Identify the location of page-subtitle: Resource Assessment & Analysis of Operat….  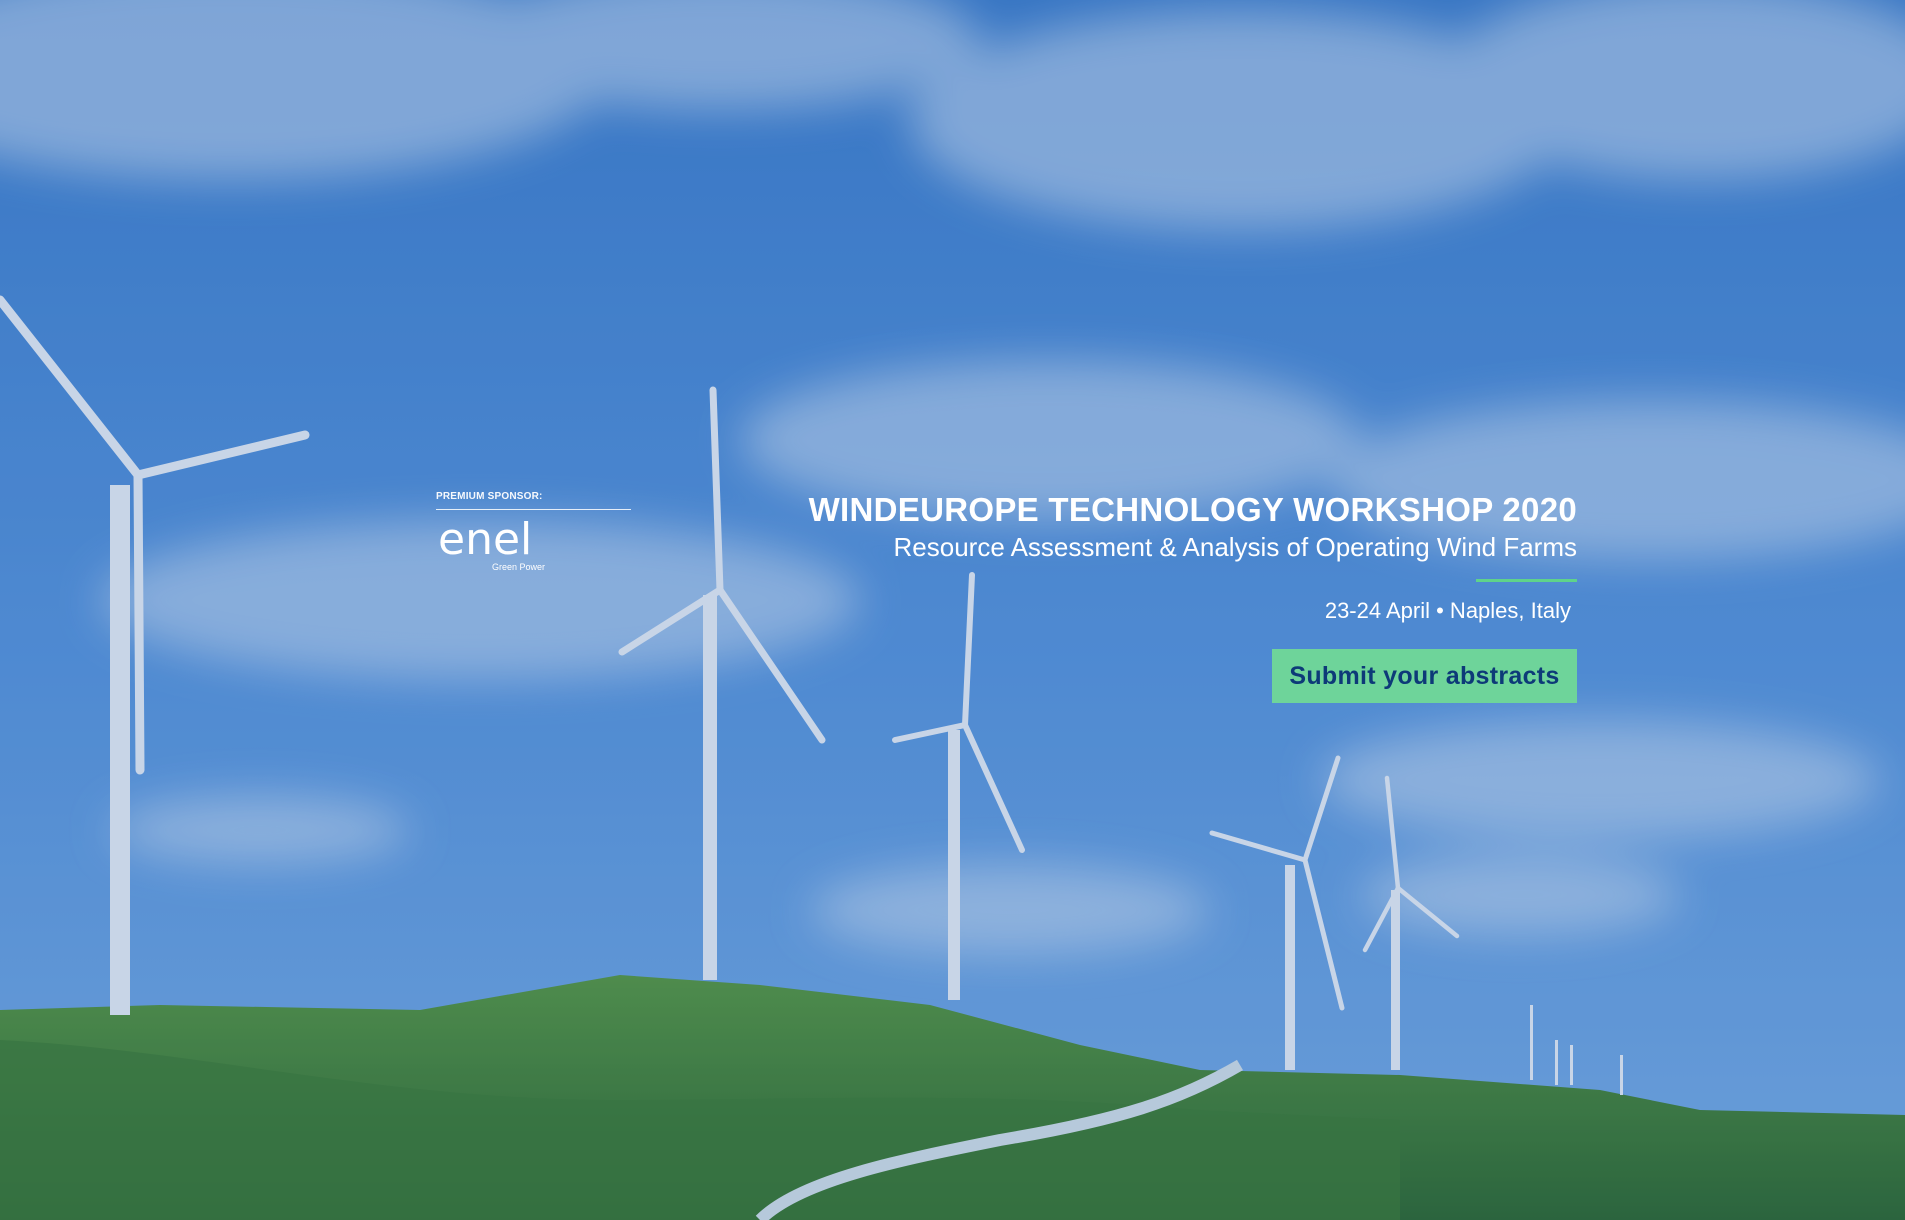
(1235, 547).